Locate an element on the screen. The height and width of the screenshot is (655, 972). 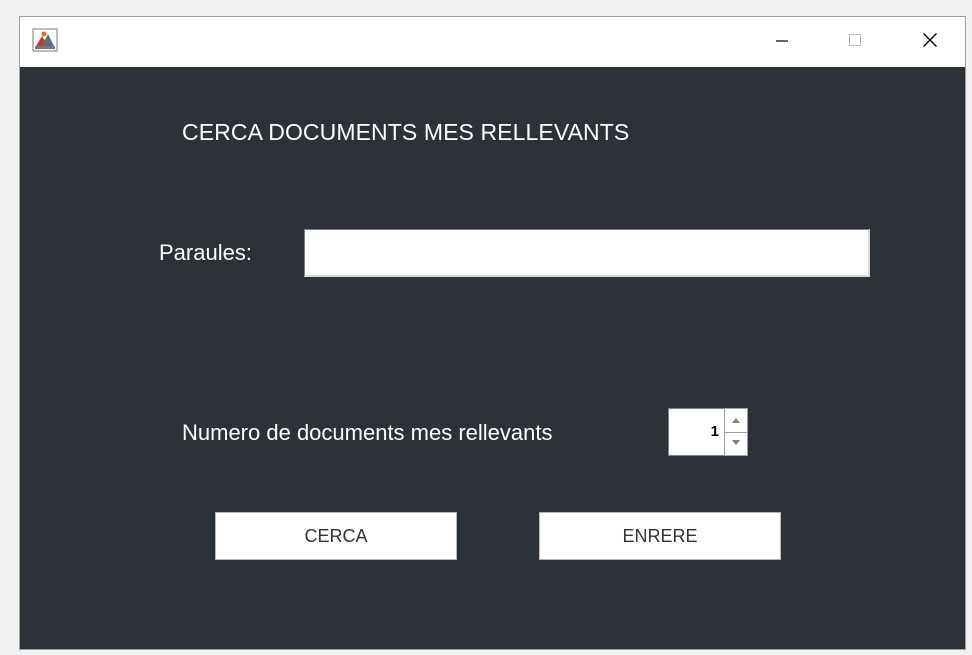
spinner-down-button is located at coordinates (736, 444).